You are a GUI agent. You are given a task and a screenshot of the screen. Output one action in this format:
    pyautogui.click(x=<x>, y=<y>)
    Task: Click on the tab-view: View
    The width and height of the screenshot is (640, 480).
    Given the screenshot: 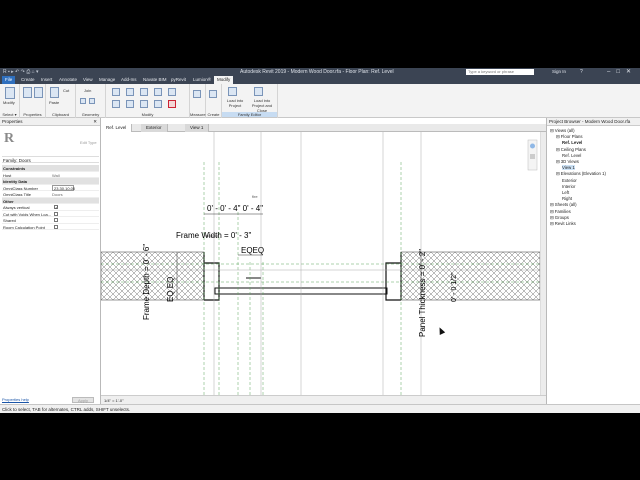 What is the action you would take?
    pyautogui.click(x=88, y=80)
    